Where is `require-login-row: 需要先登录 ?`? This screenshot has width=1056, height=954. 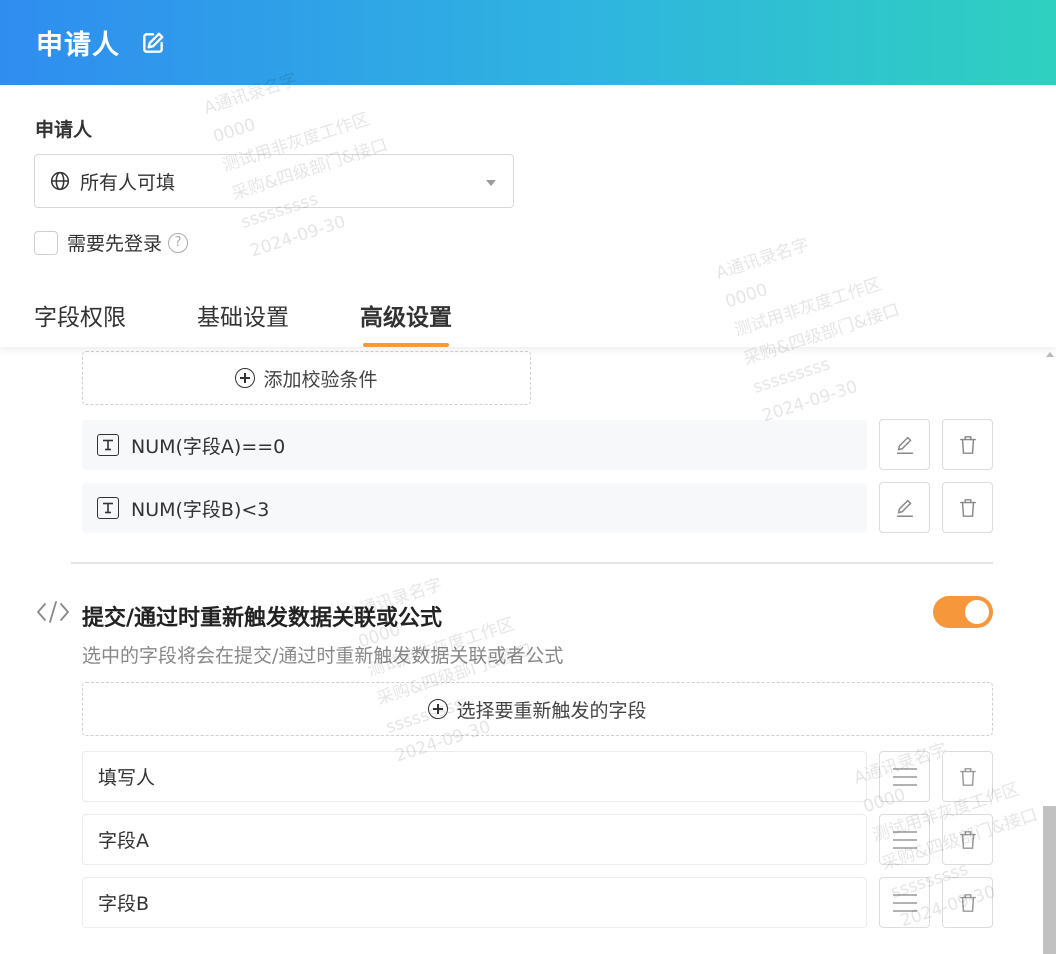 require-login-row: 需要先登录 ? is located at coordinates (111, 242).